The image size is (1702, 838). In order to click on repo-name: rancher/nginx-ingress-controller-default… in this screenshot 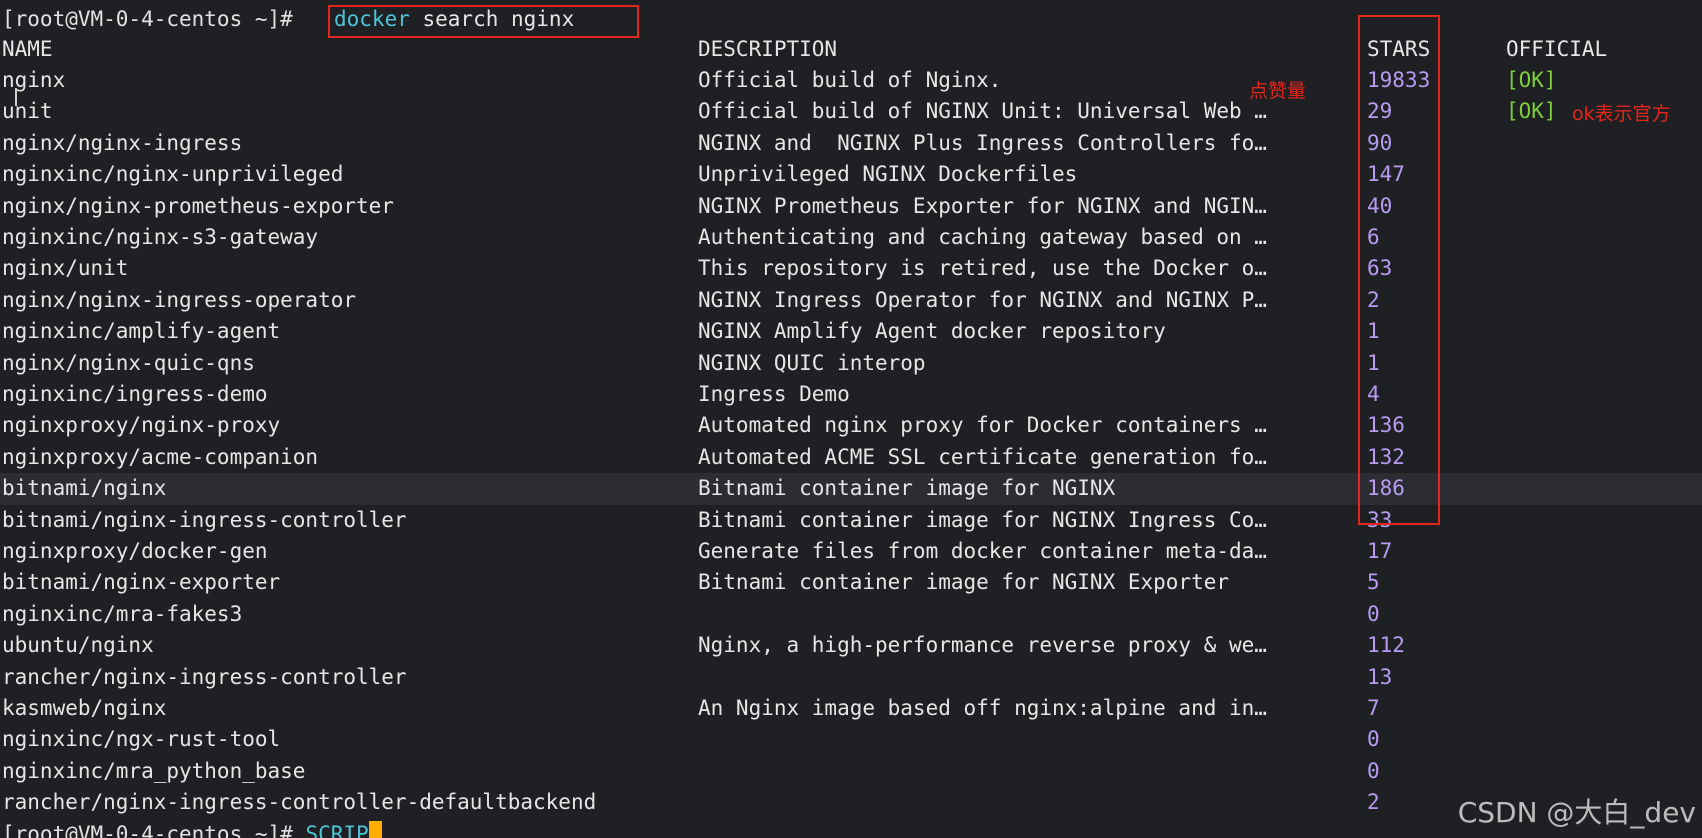, I will do `click(299, 802)`.